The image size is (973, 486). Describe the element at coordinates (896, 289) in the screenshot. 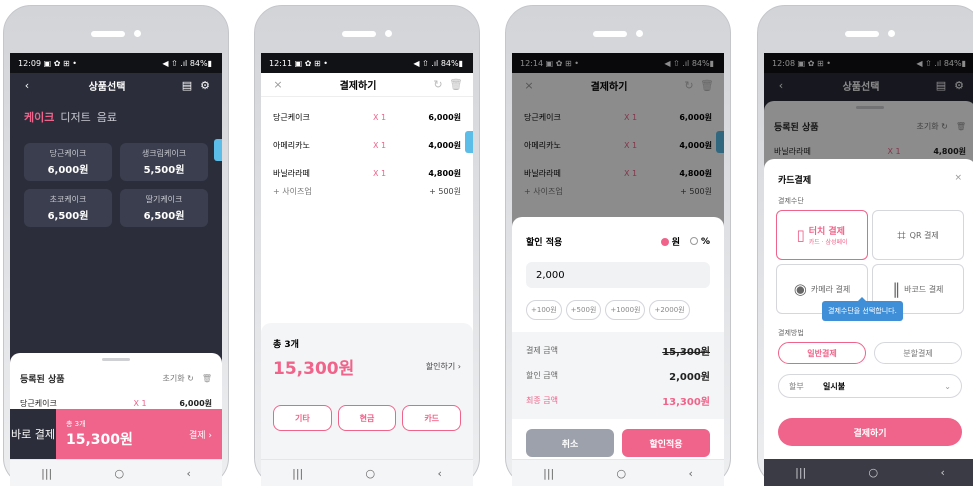

I see `barcode-icon: ‖` at that location.